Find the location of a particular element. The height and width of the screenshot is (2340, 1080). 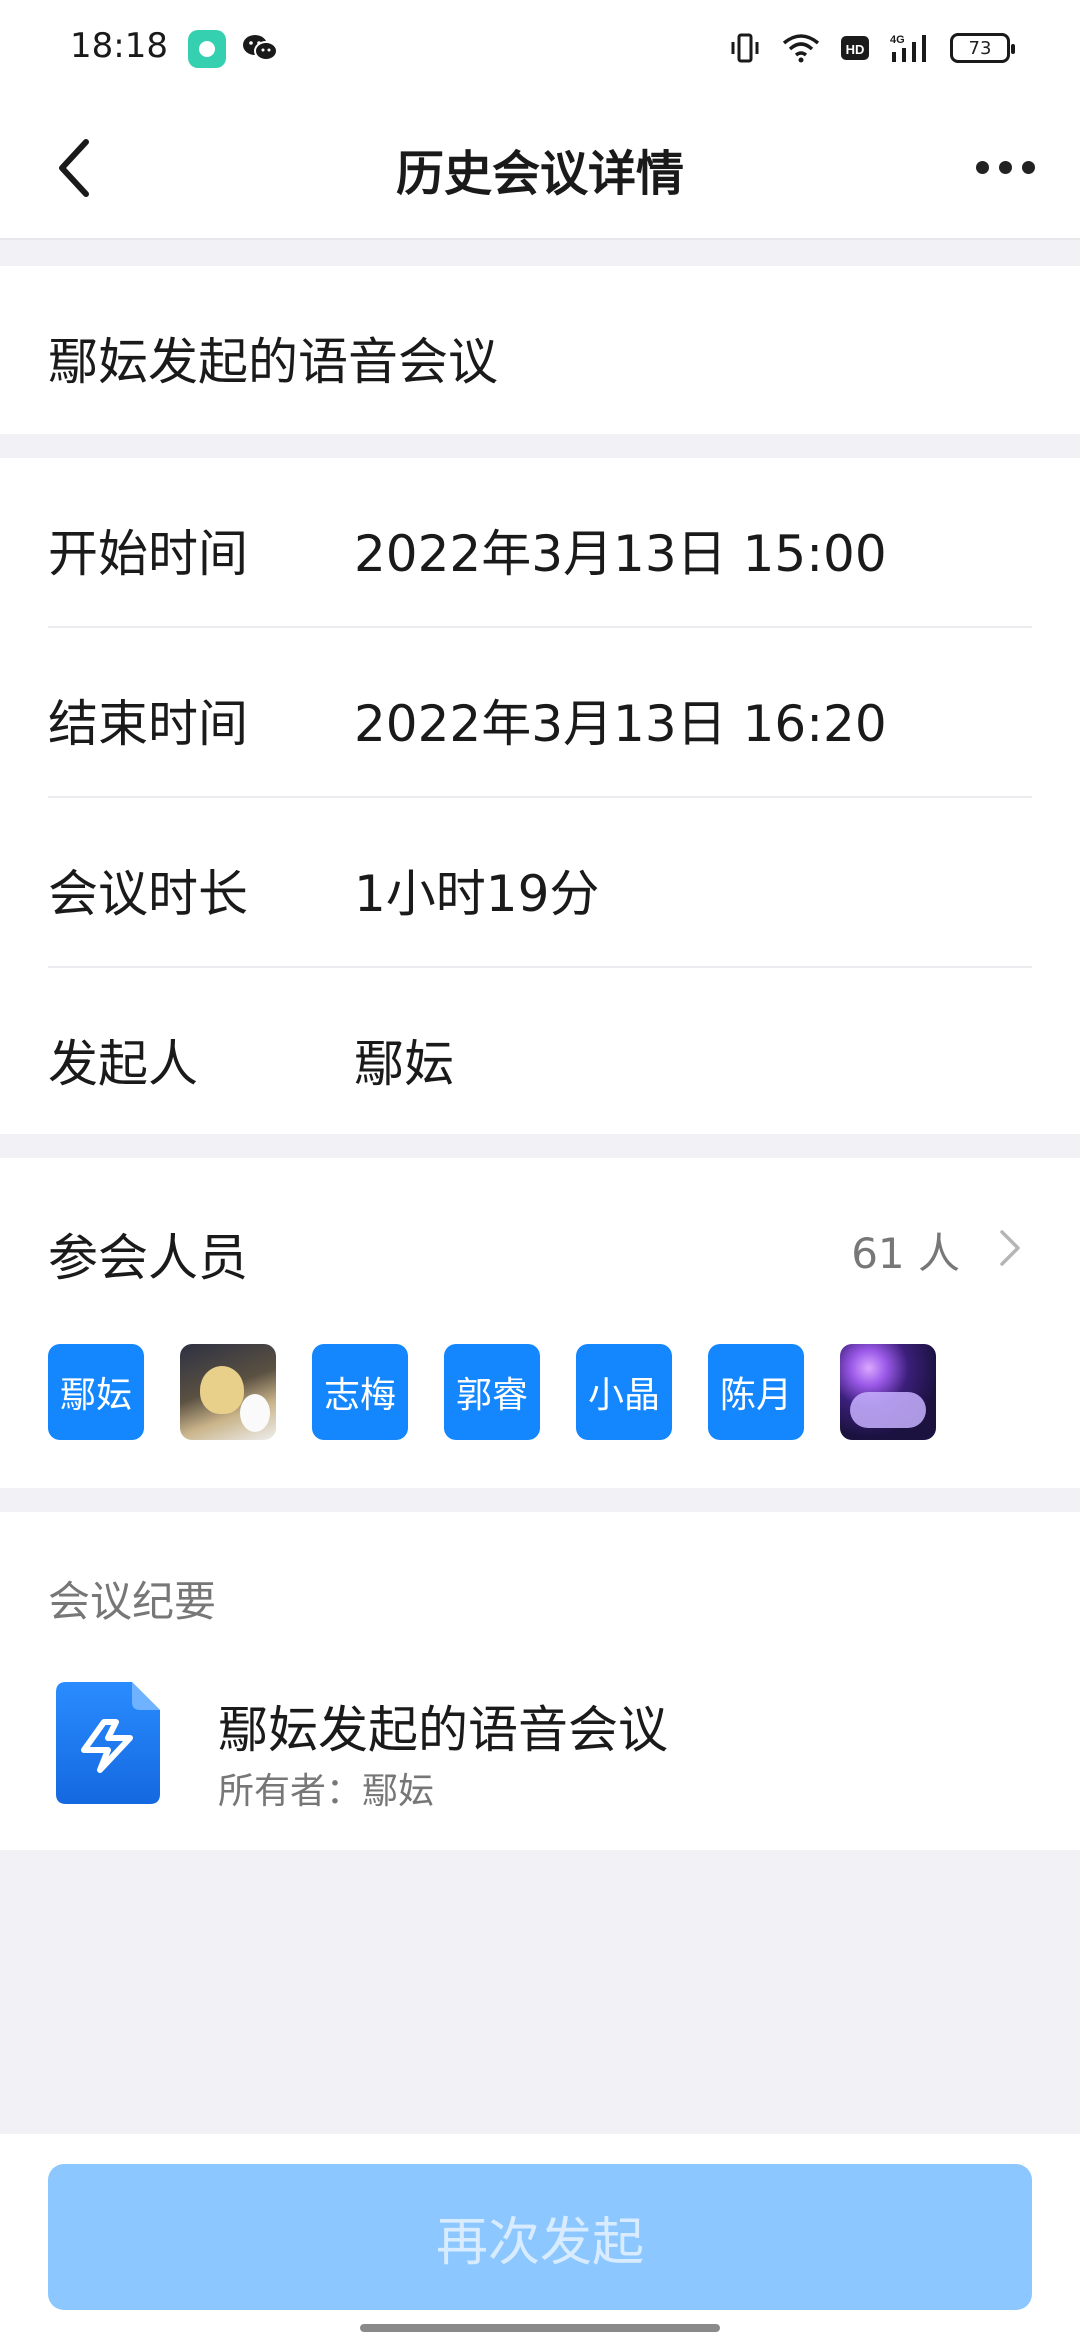

bottom-action-bar: 再次发起 is located at coordinates (540, 2237).